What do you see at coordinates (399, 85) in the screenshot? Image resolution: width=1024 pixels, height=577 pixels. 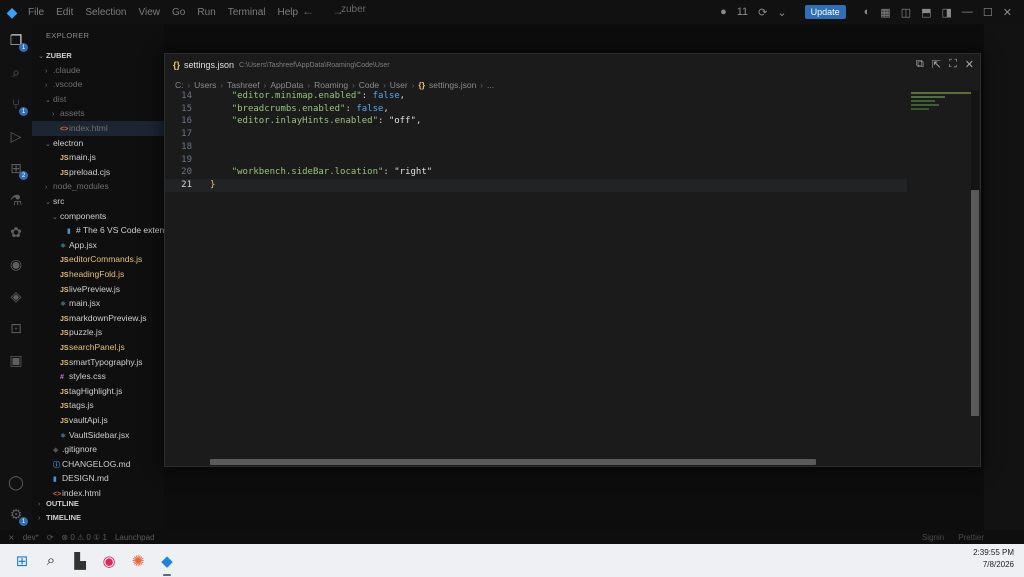 I see `breadcrumb-item: User` at bounding box center [399, 85].